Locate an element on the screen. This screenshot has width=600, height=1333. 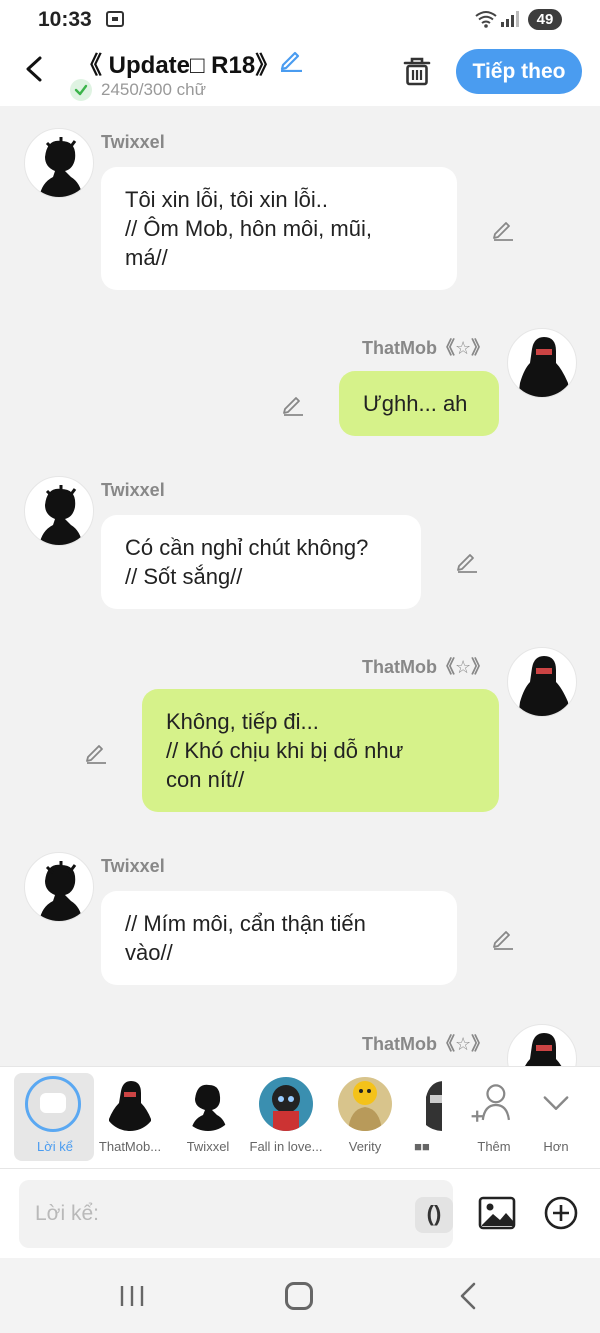
character-label: Twixxel is located at coordinates (208, 1146).